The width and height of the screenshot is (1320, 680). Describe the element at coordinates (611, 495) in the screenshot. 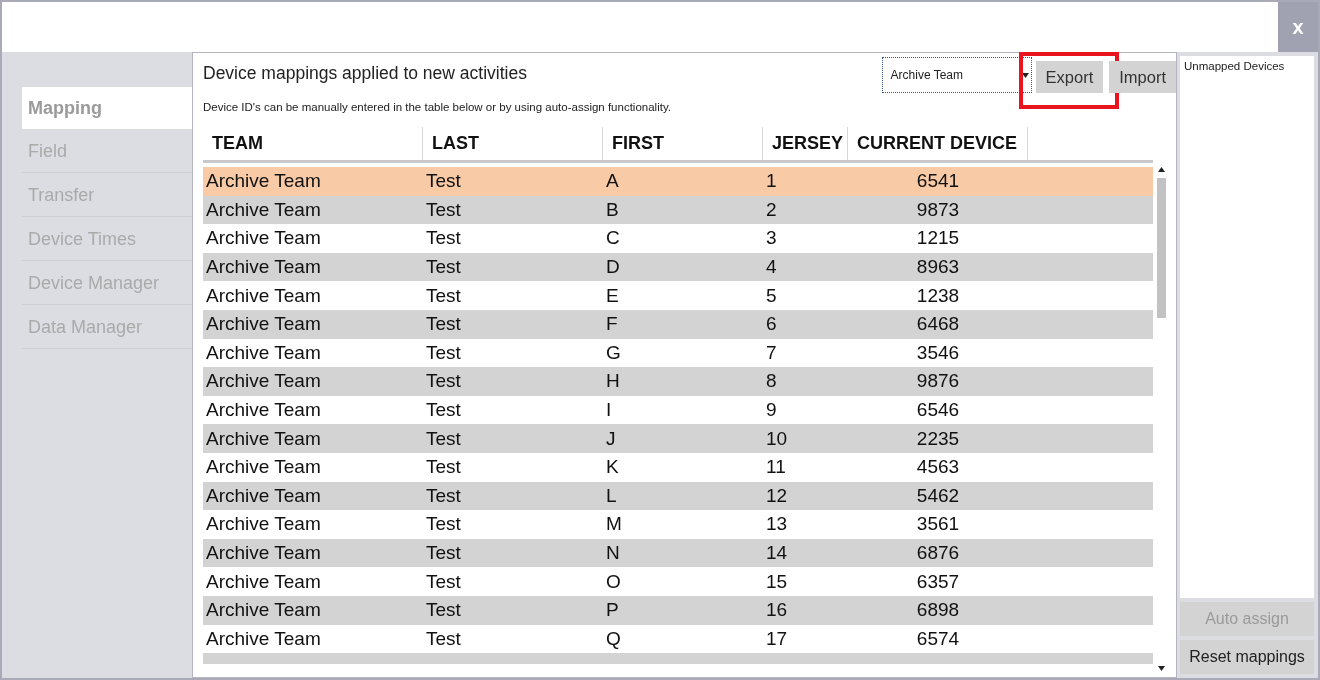

I see `table-cell-text: L` at that location.